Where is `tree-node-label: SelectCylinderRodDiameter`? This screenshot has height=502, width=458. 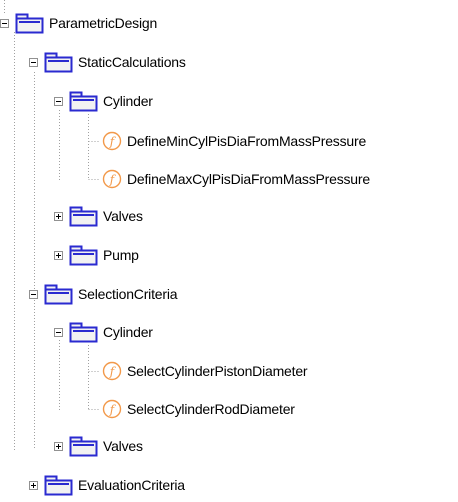 tree-node-label: SelectCylinderRodDiameter is located at coordinates (211, 409).